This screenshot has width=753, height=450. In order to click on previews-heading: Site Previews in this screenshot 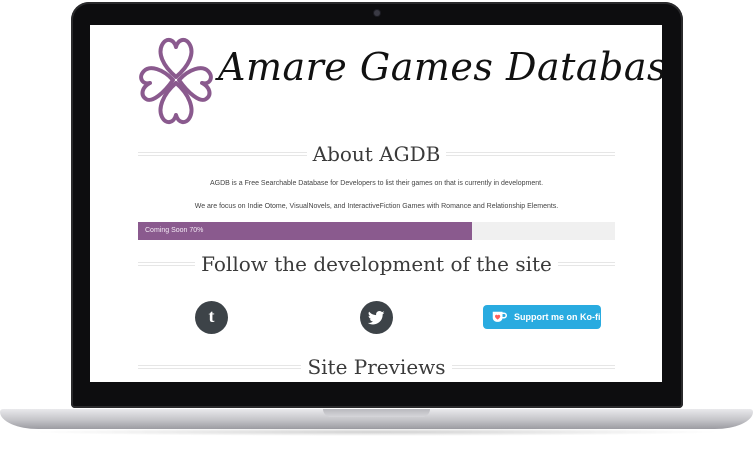, I will do `click(376, 367)`.